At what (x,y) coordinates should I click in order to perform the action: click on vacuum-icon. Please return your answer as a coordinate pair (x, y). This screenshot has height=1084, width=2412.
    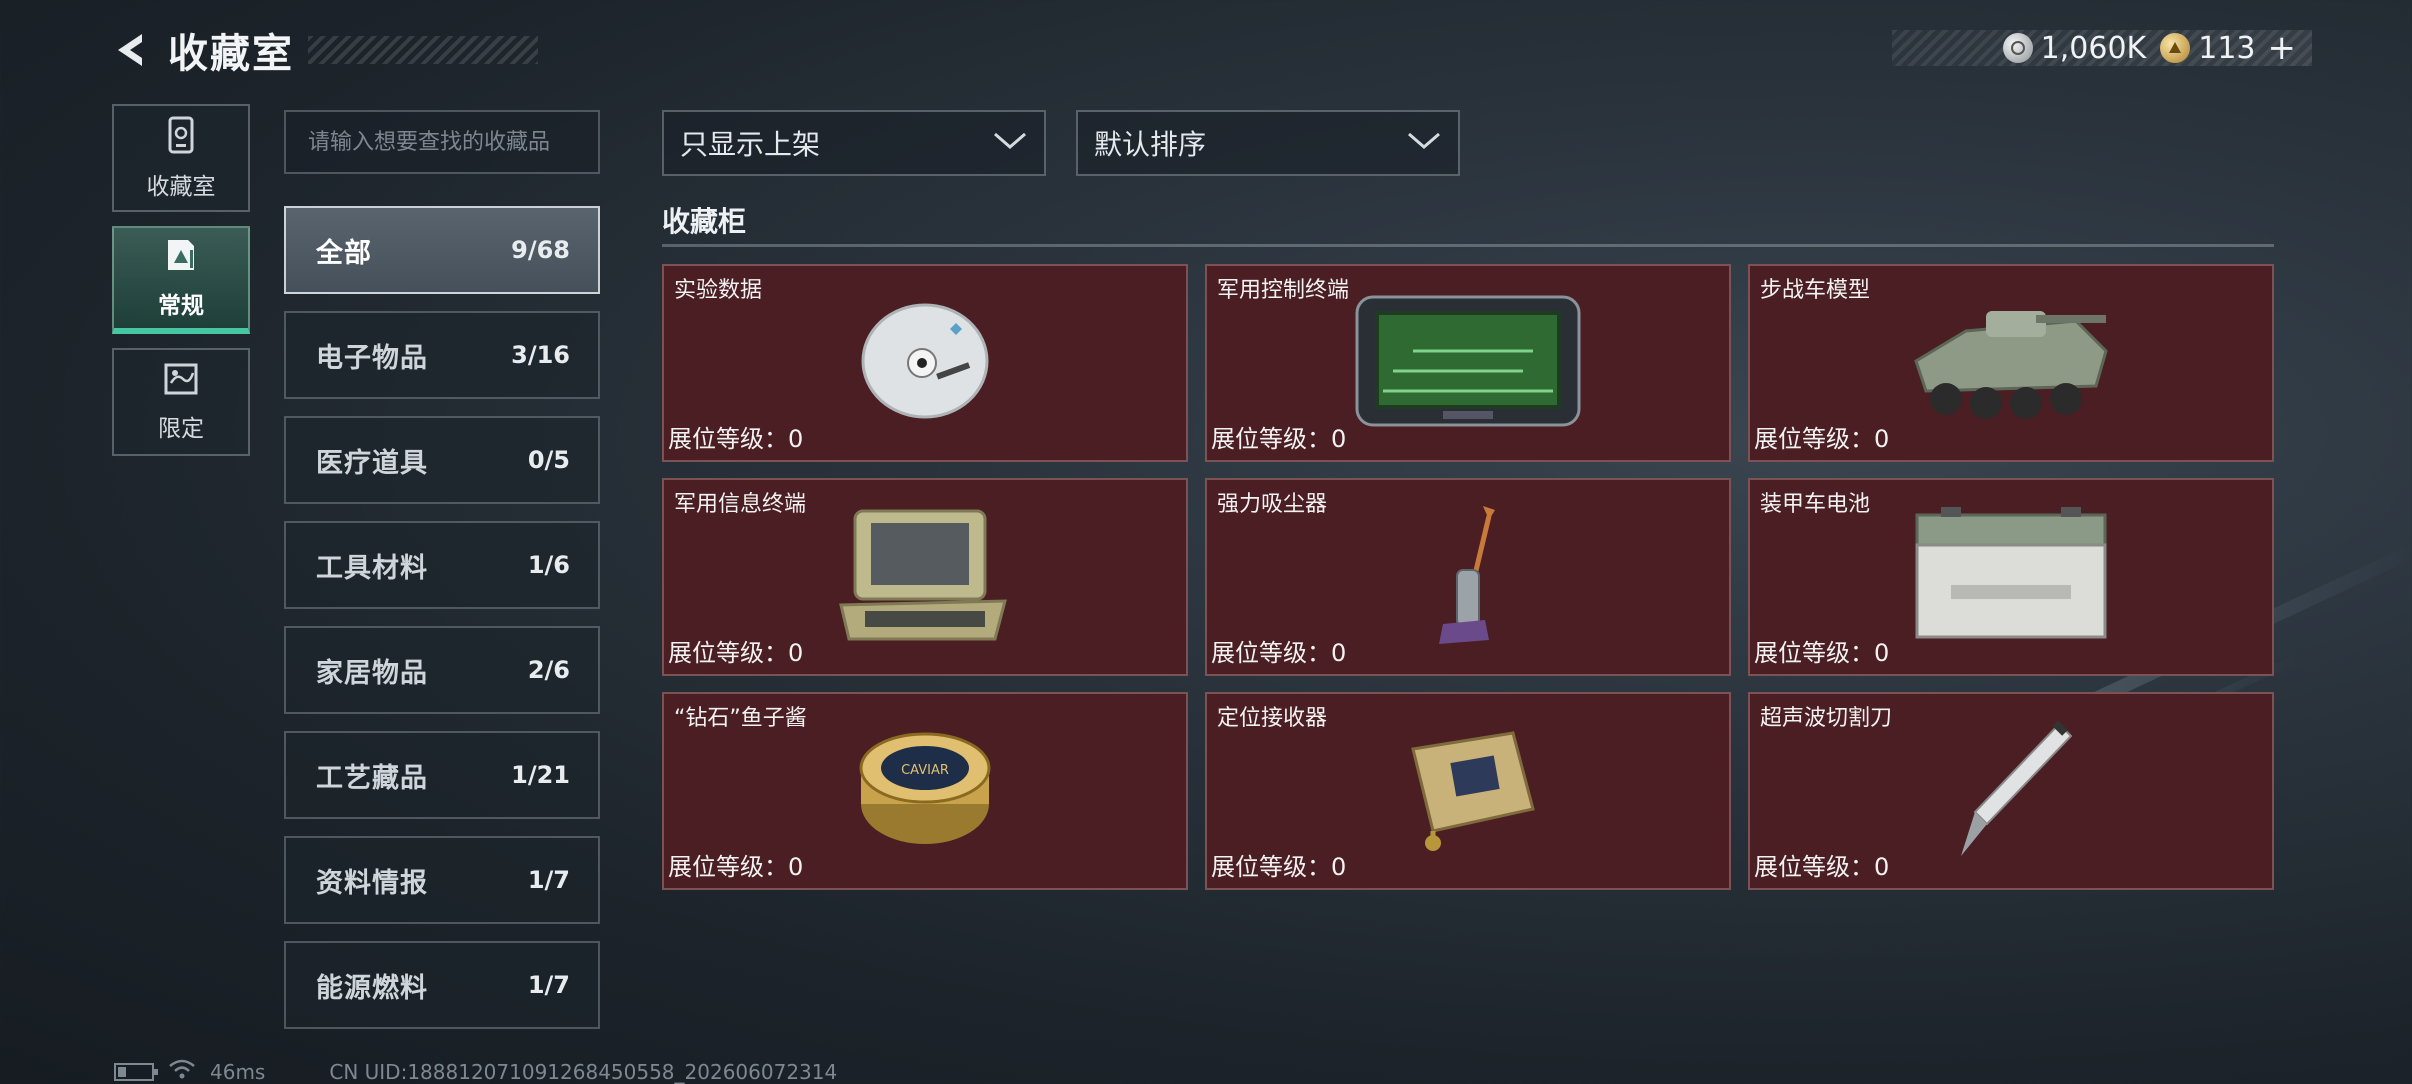
    Looking at the image, I should click on (1468, 577).